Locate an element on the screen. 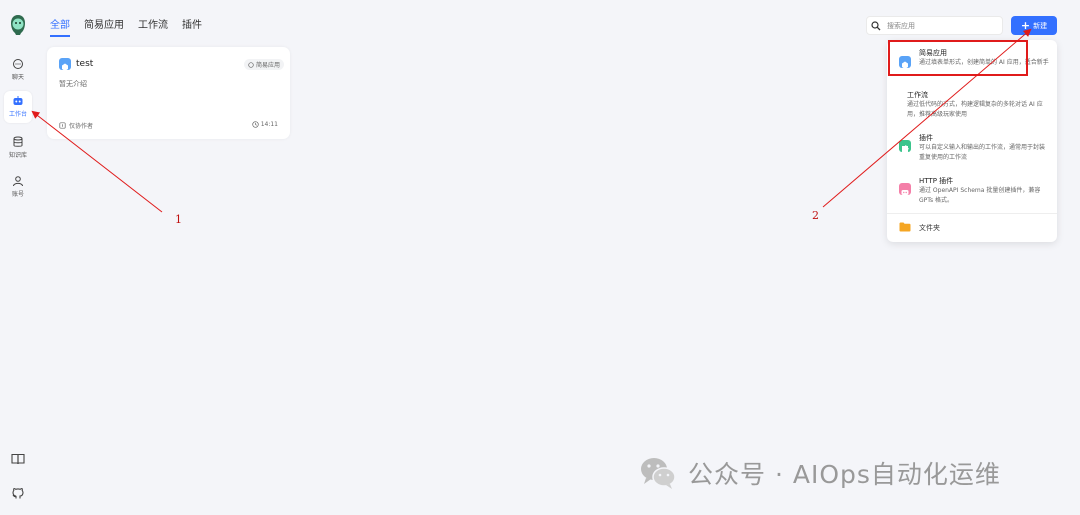 The height and width of the screenshot is (515, 1080). menu-item-desc: 通过低代码的方式，构建逻辑复杂的多轮对话 AI 应用，推荐高级玩家使用 is located at coordinates (975, 109).